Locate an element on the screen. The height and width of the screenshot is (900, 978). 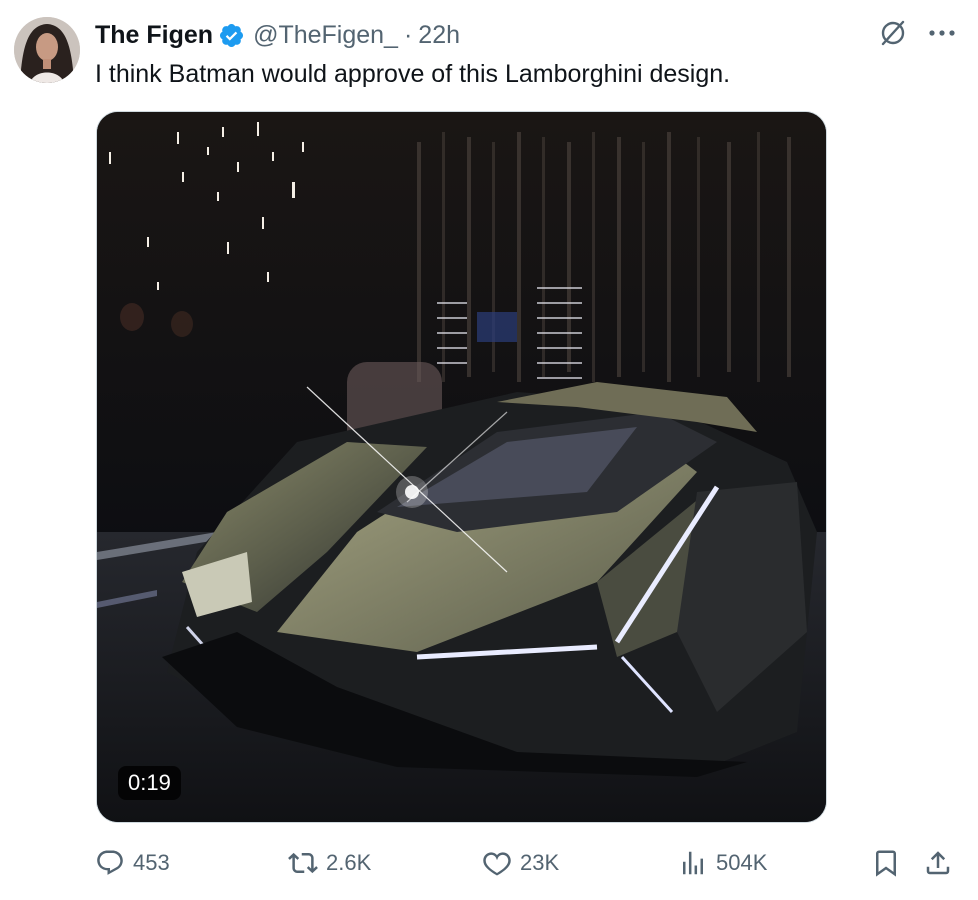
like-icon is located at coordinates (497, 864).